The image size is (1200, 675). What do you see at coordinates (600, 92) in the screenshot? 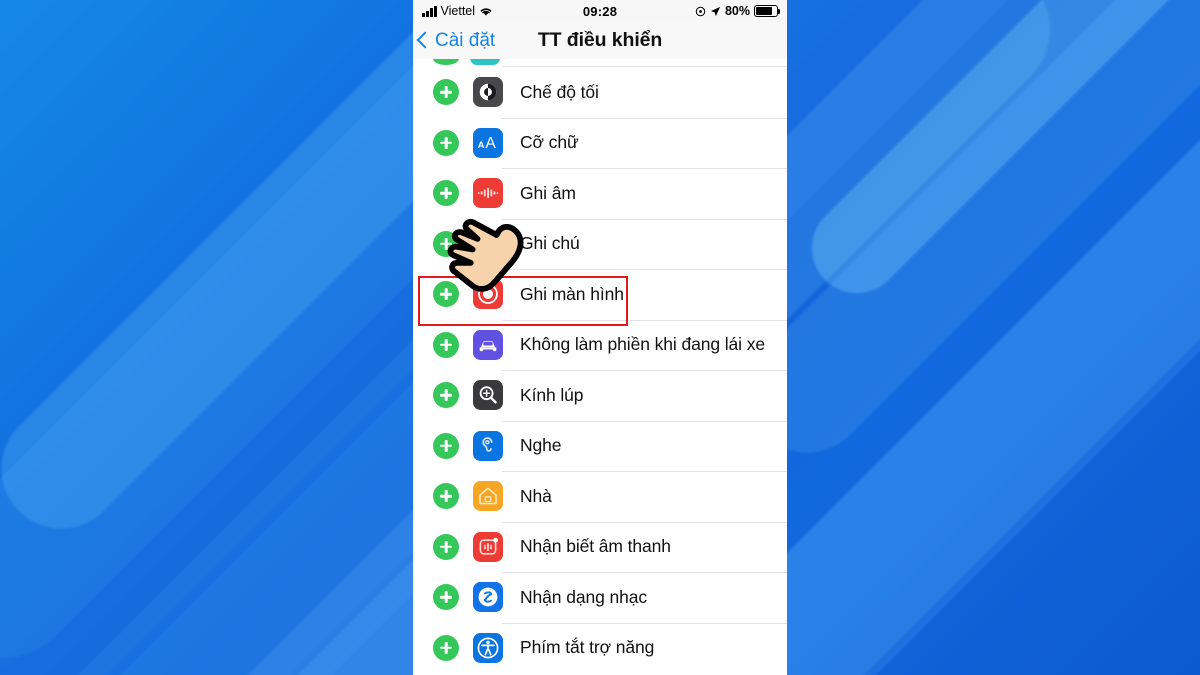
I see `list-item: Chế độ tối` at bounding box center [600, 92].